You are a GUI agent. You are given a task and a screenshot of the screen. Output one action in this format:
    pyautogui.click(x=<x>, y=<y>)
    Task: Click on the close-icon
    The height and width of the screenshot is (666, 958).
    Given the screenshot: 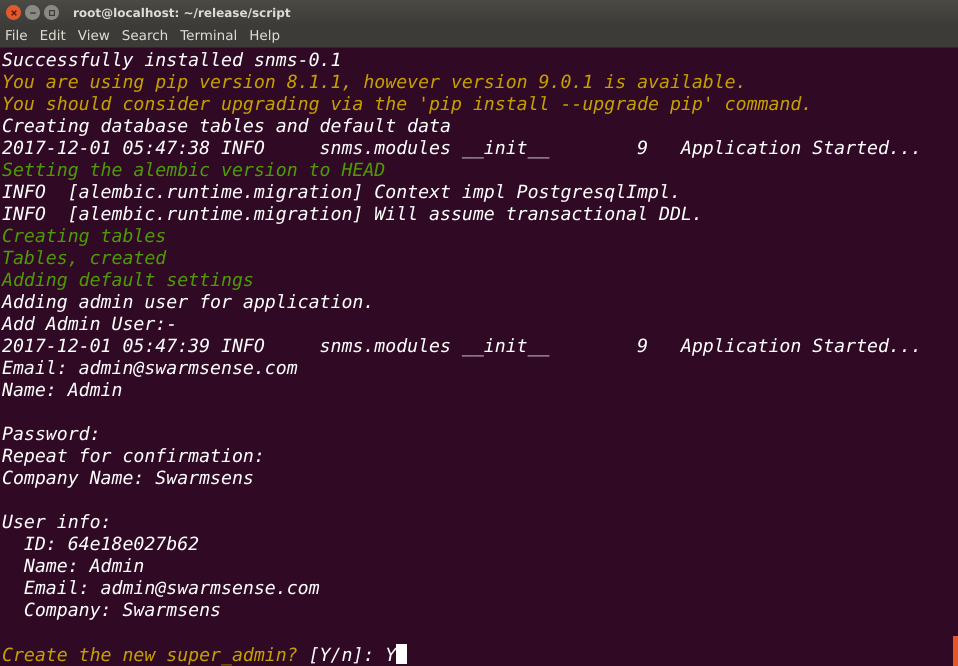 What is the action you would take?
    pyautogui.click(x=14, y=12)
    